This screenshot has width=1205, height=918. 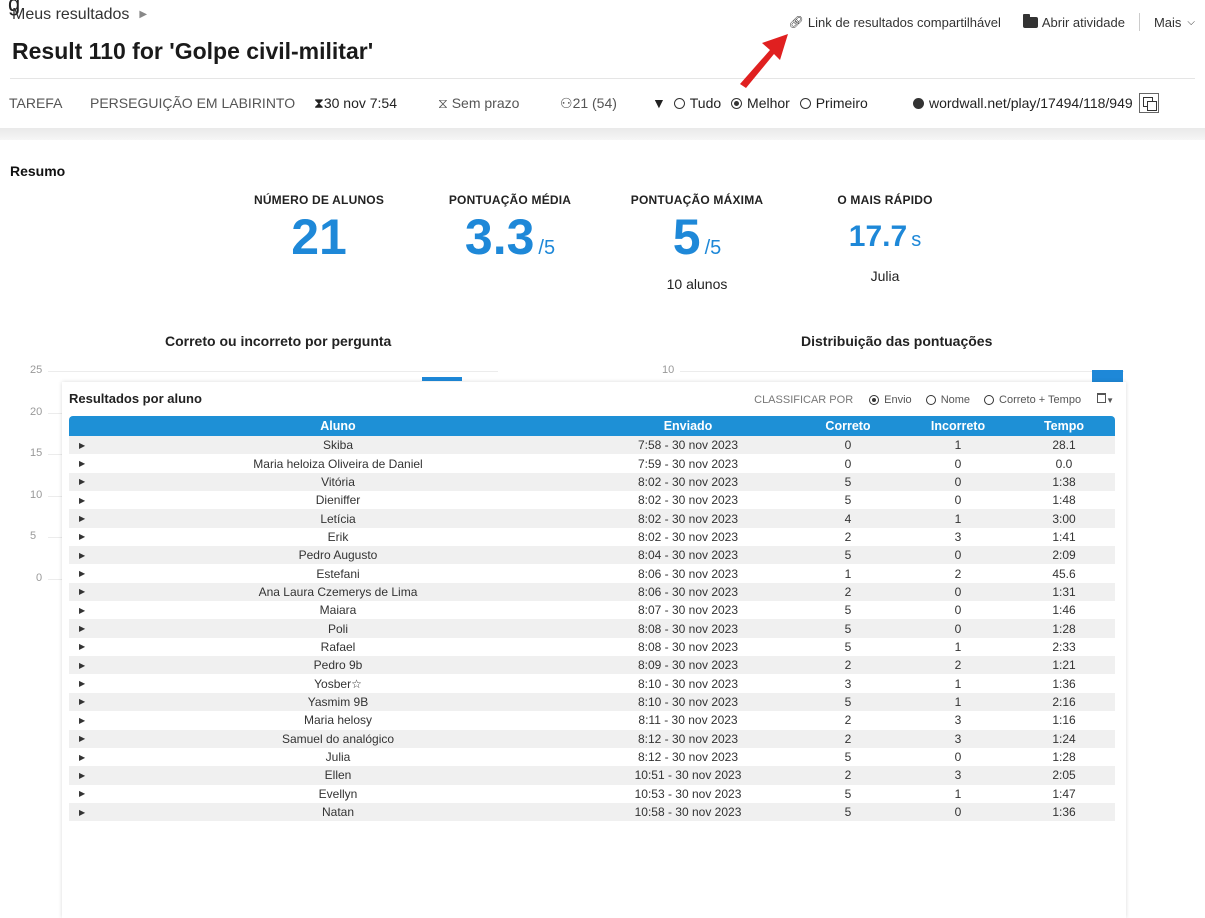 What do you see at coordinates (319, 103) in the screenshot?
I see `hourglass-full-icon: ⧗` at bounding box center [319, 103].